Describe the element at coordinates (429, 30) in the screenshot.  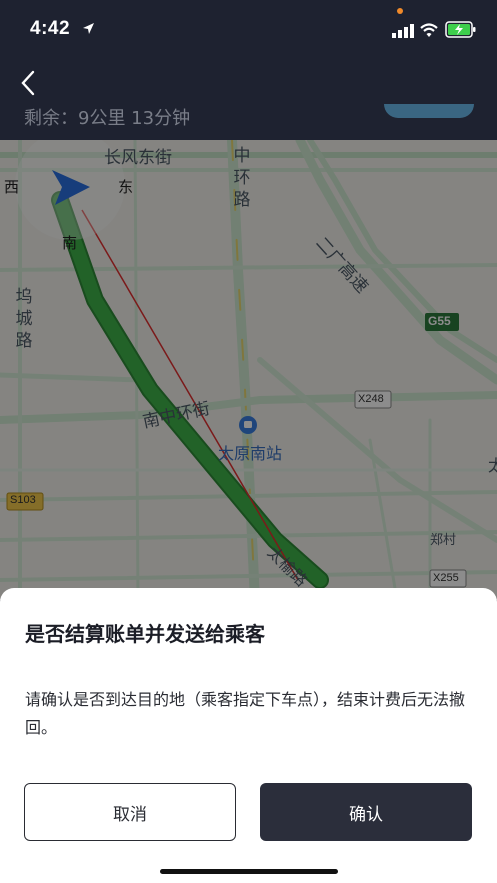
I see `wifi-icon` at that location.